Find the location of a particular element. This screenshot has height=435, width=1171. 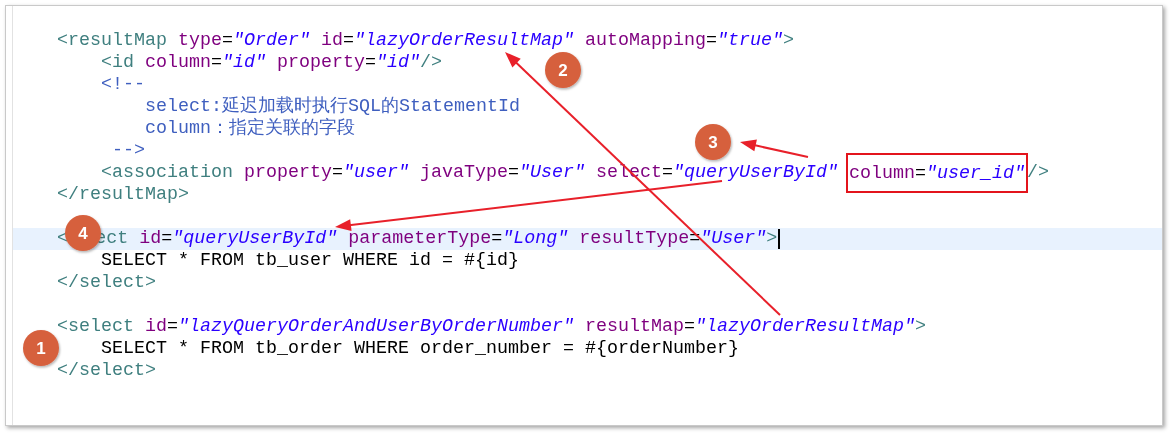

code-line: --> is located at coordinates (128, 151).